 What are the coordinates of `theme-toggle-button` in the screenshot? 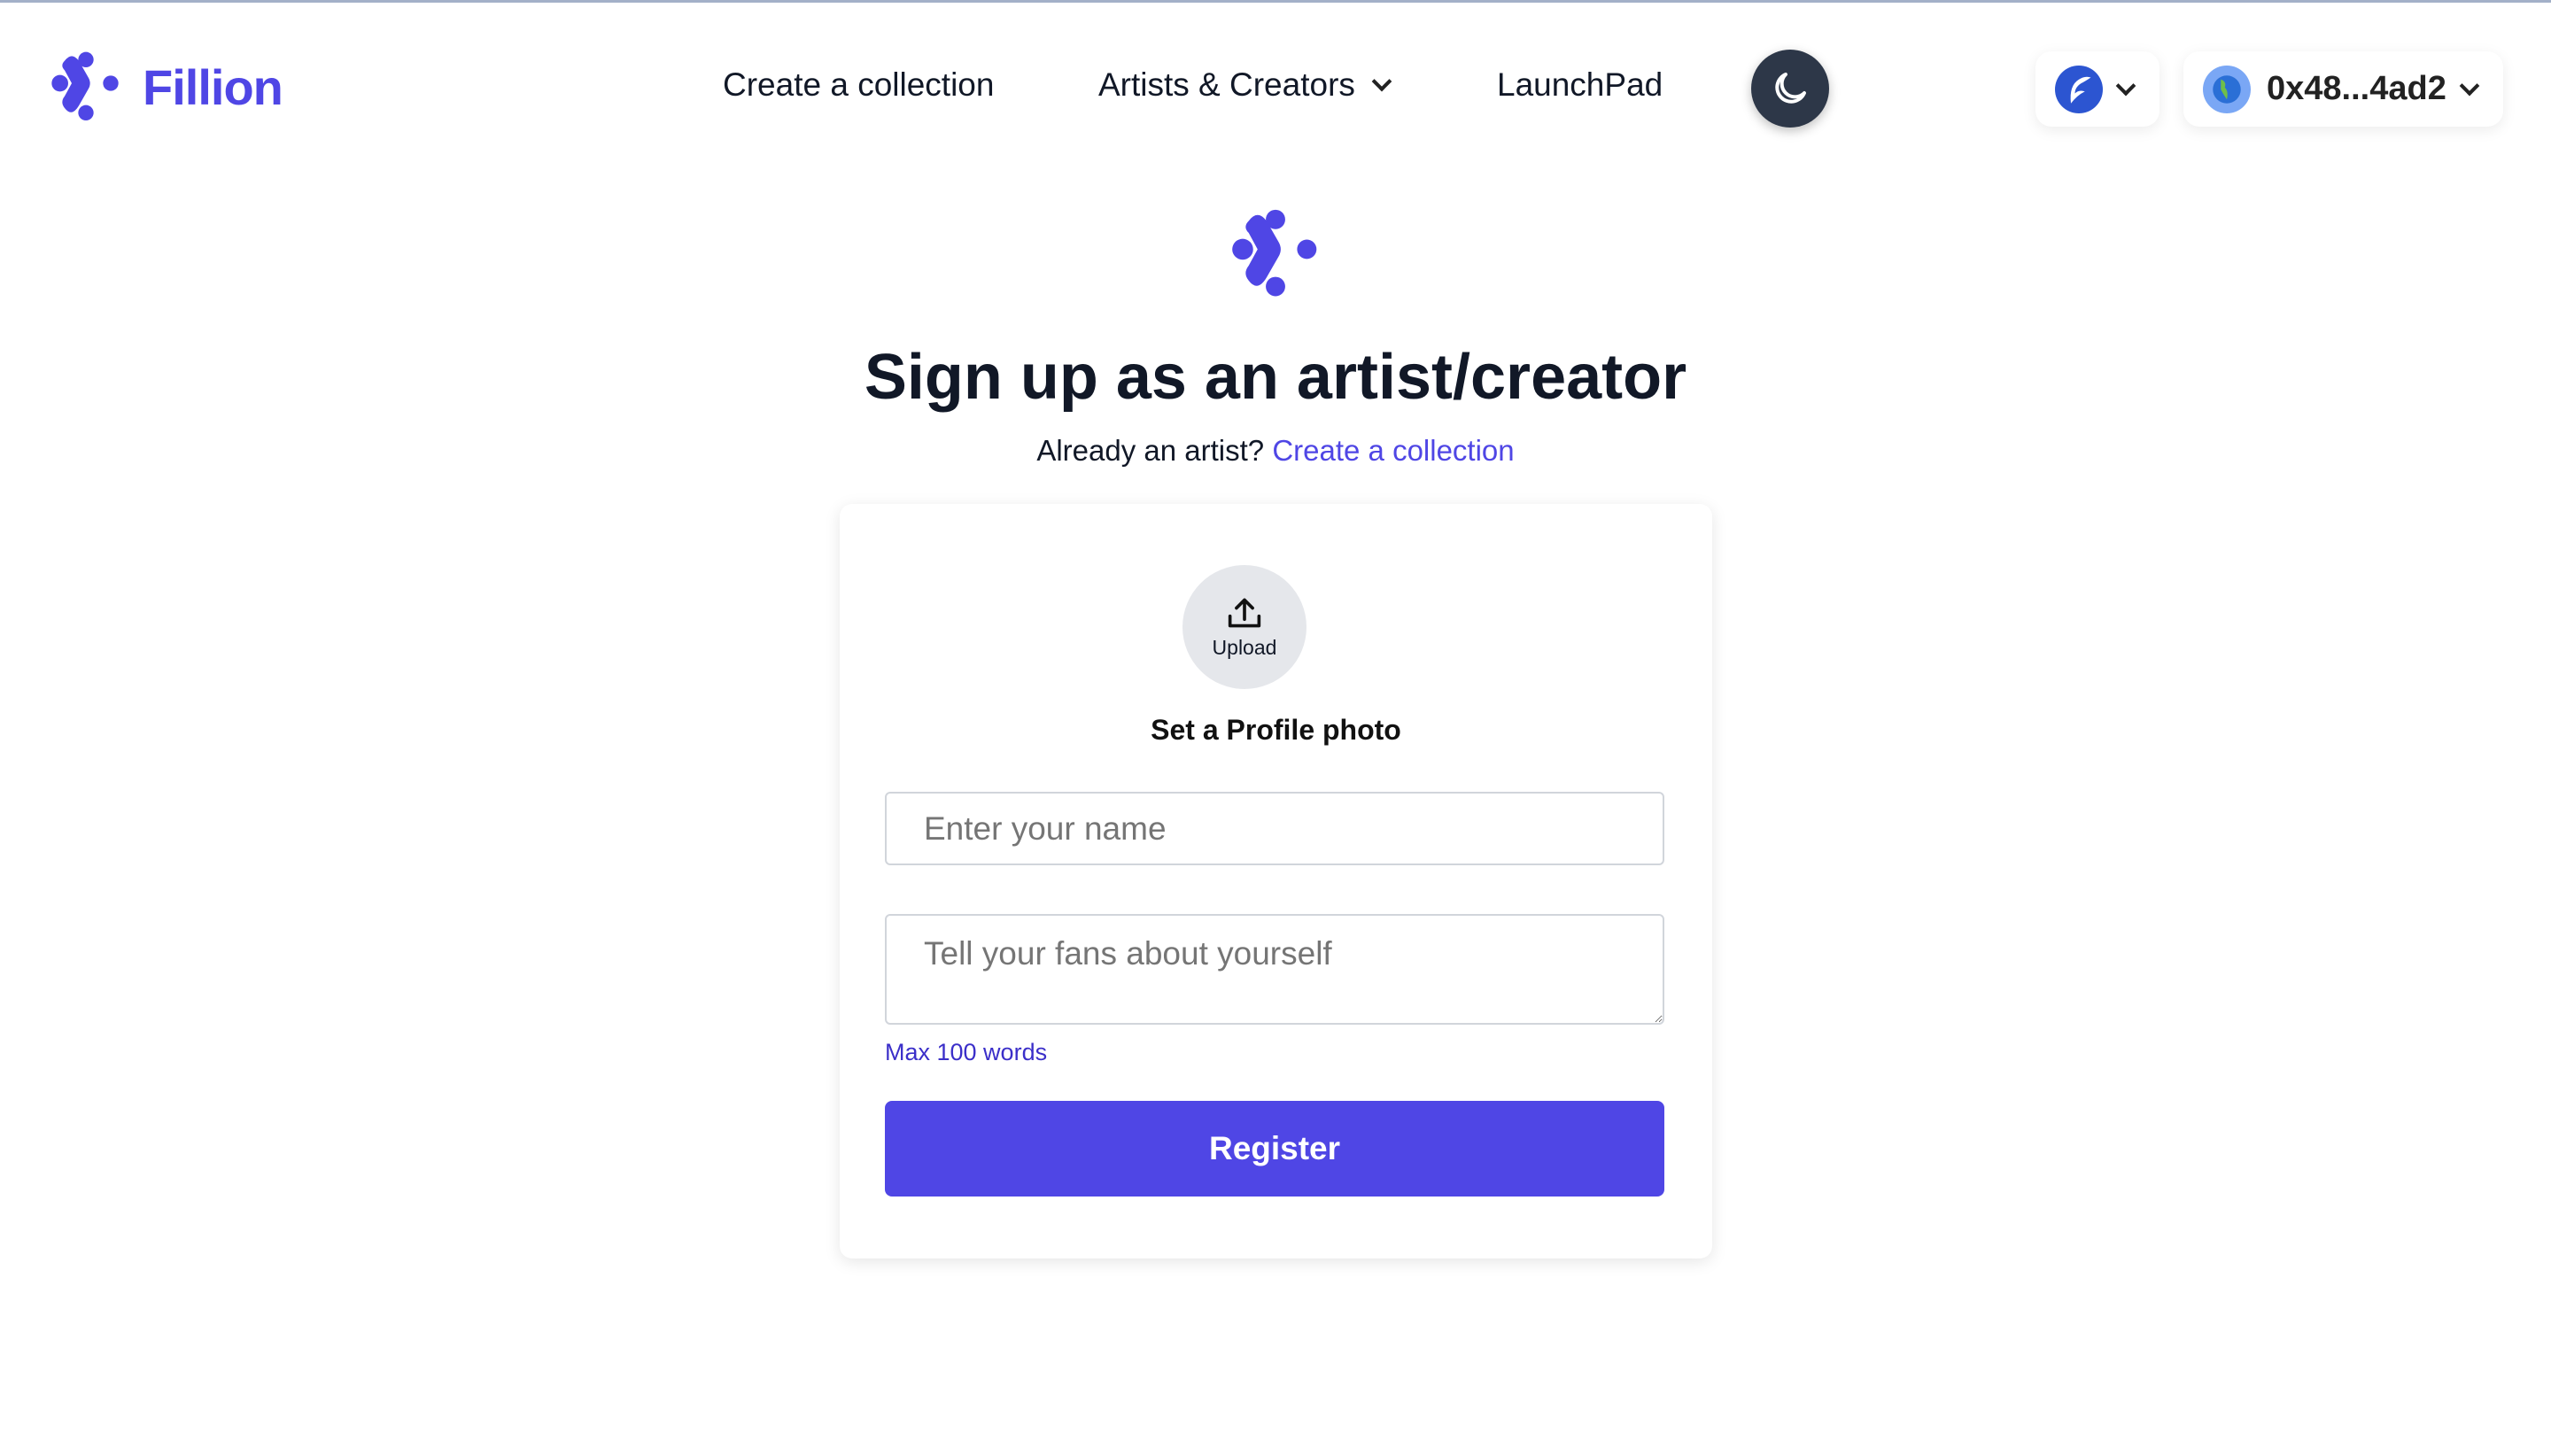 It's located at (1790, 89).